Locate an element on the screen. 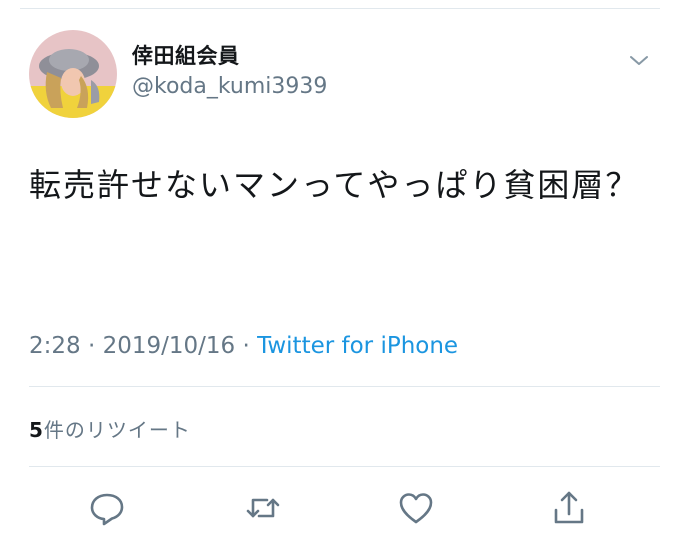 Image resolution: width=680 pixels, height=544 pixels. like-button is located at coordinates (416, 508).